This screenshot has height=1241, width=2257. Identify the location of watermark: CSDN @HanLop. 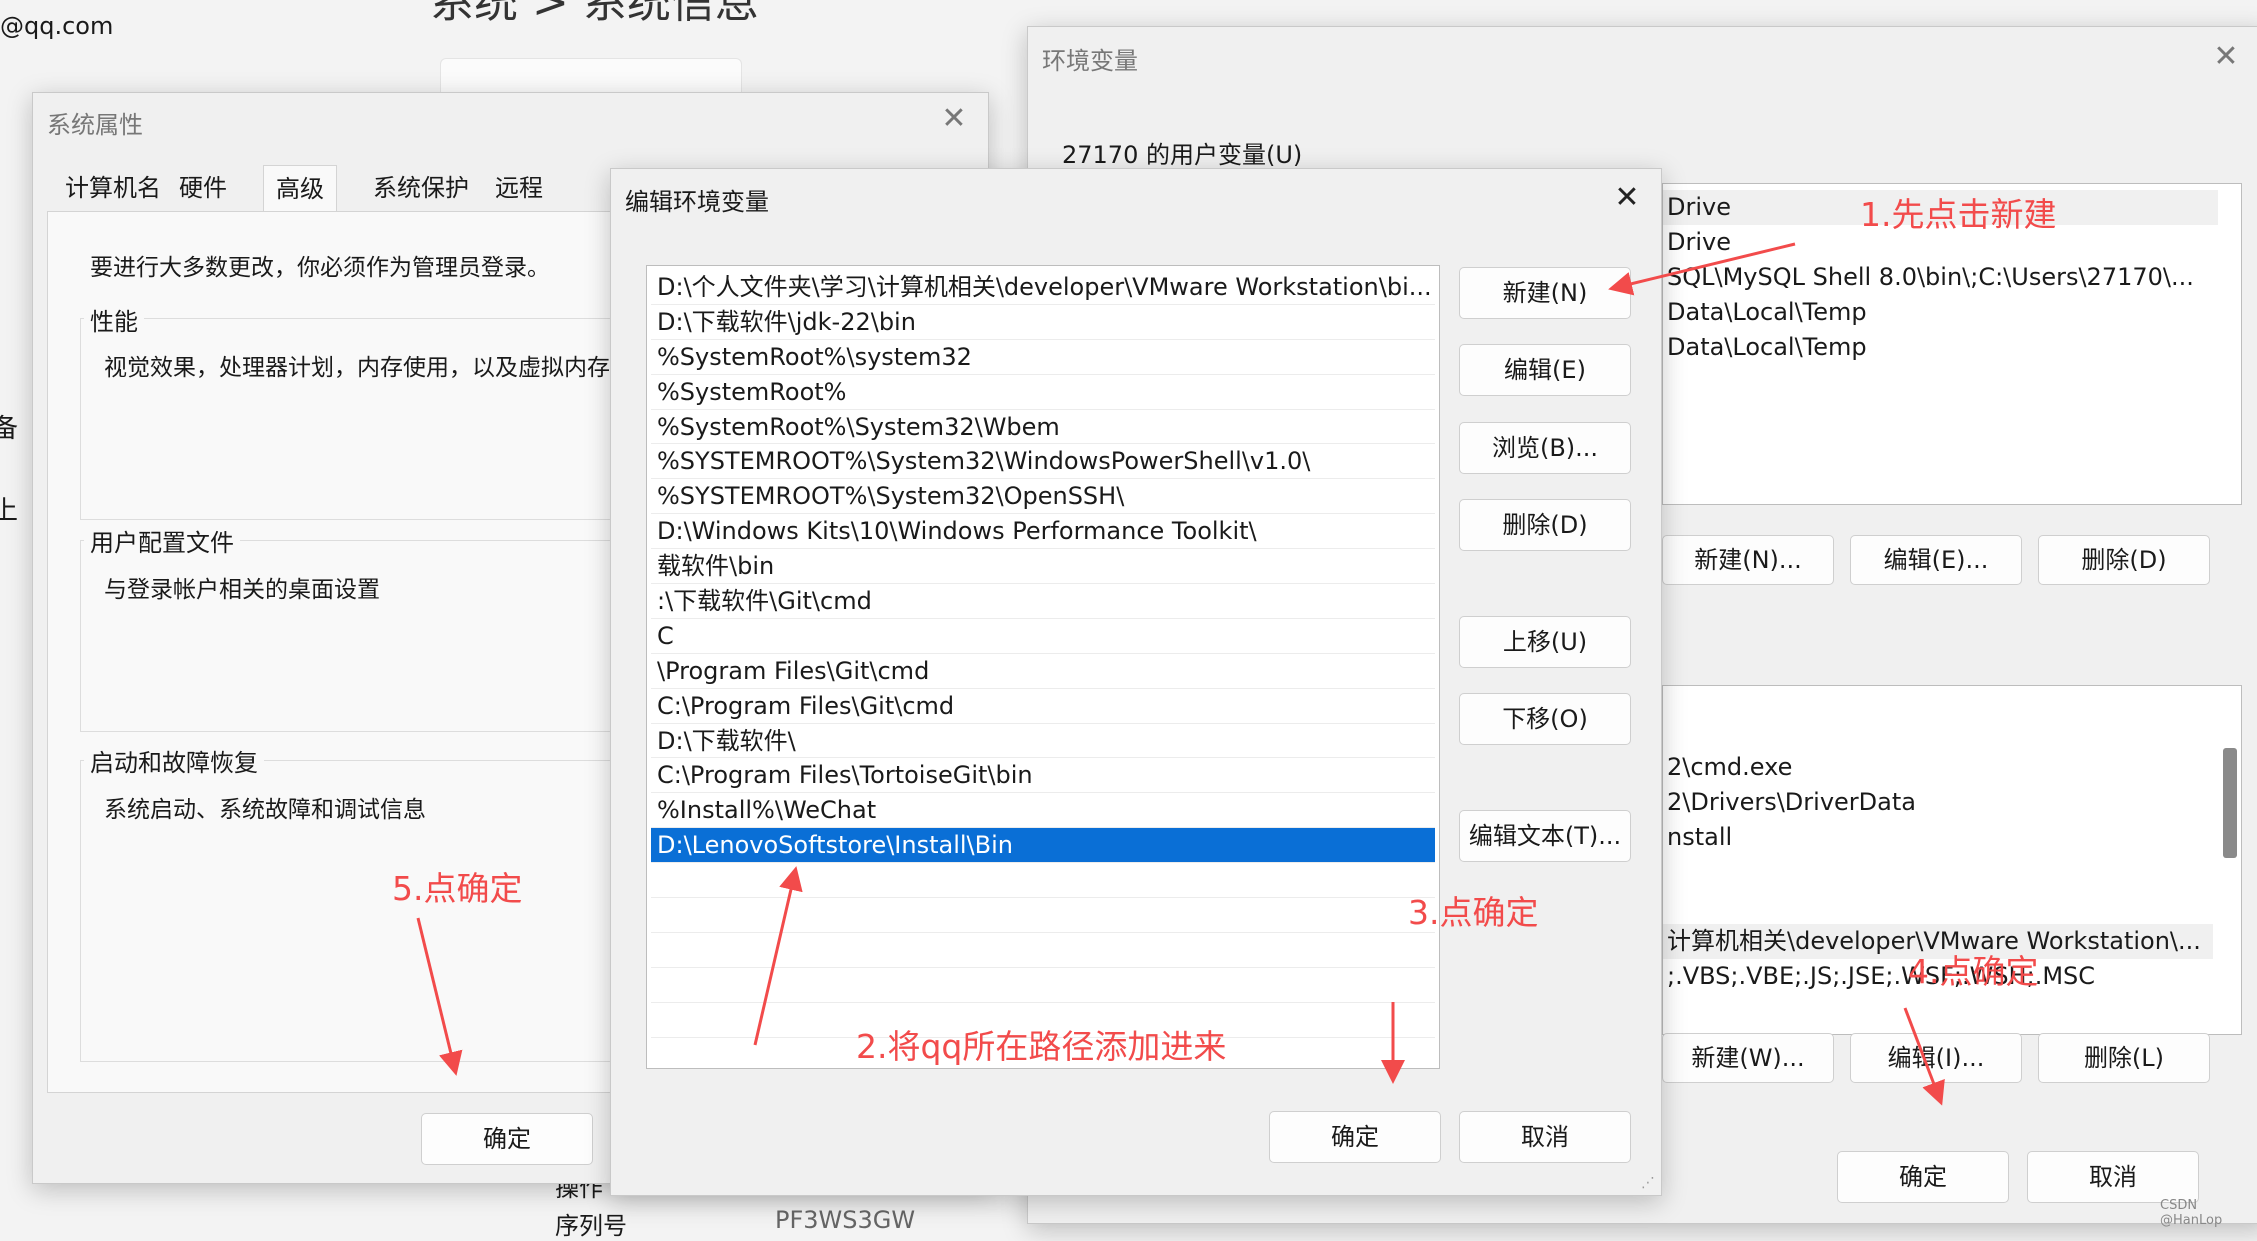
(2191, 1213).